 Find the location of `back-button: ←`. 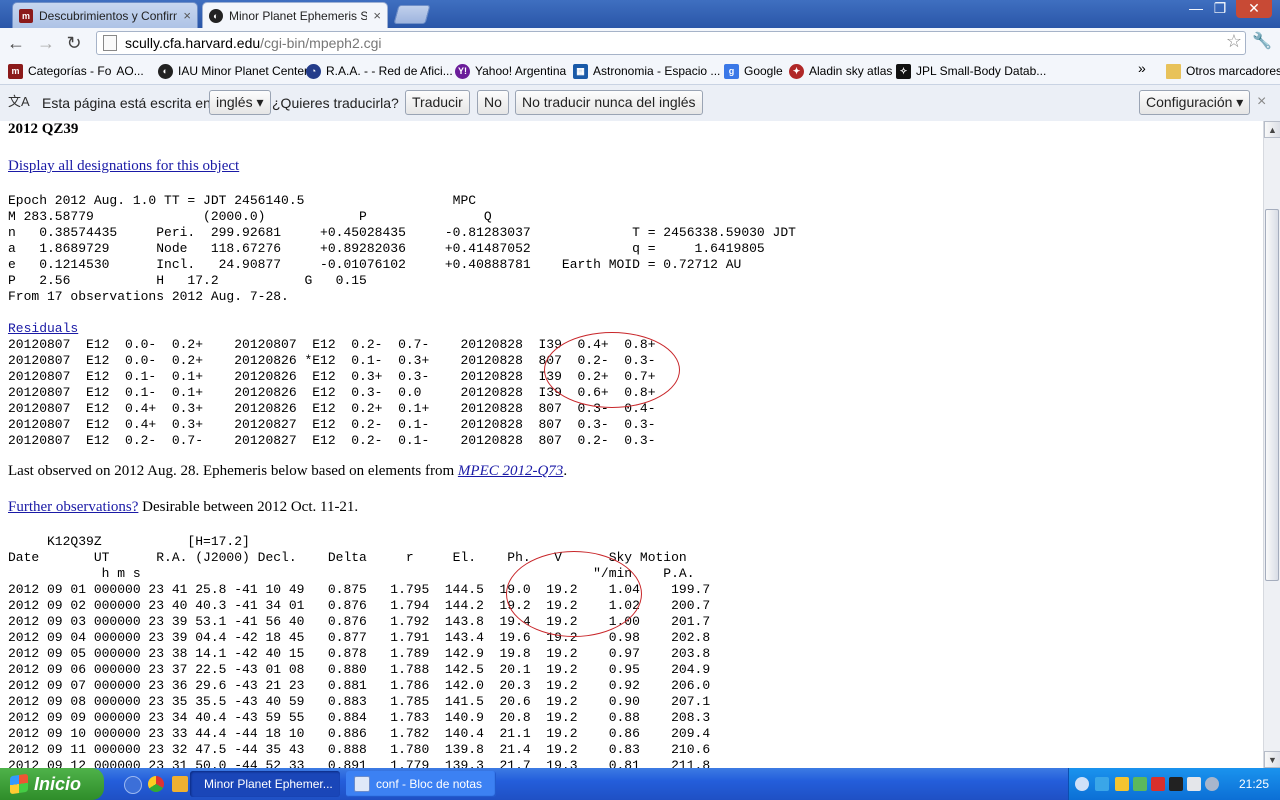

back-button: ← is located at coordinates (16, 43).